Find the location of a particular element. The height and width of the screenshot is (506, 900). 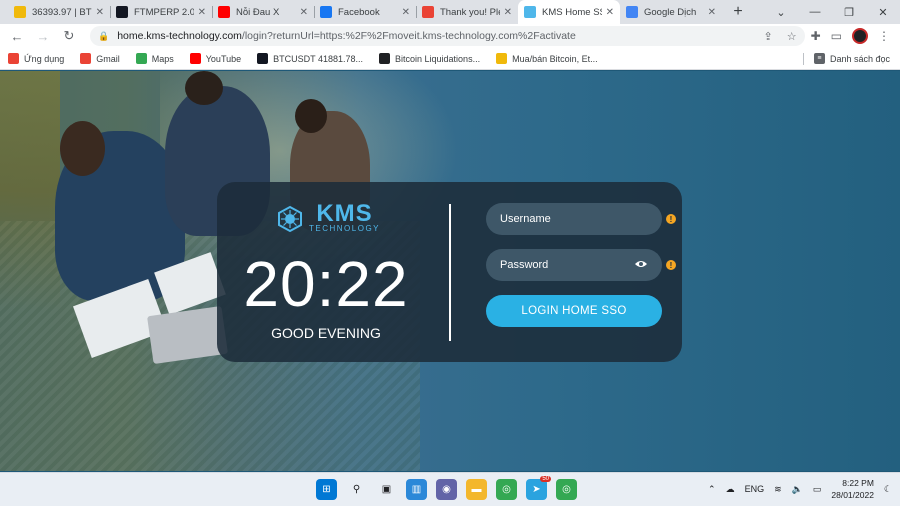

browser-tab: Thank you! Ple ✕ is located at coordinates (467, 12).